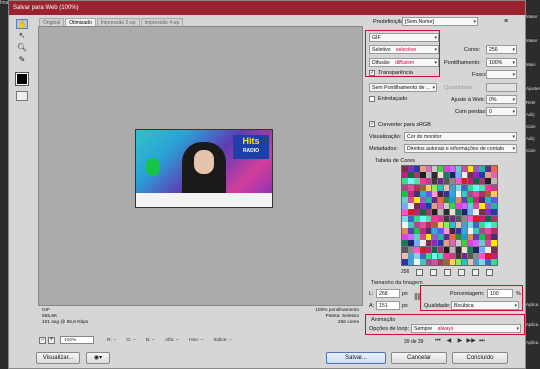  What do you see at coordinates (22, 48) in the screenshot?
I see `zoom-icon: 🔍︎` at bounding box center [22, 48].